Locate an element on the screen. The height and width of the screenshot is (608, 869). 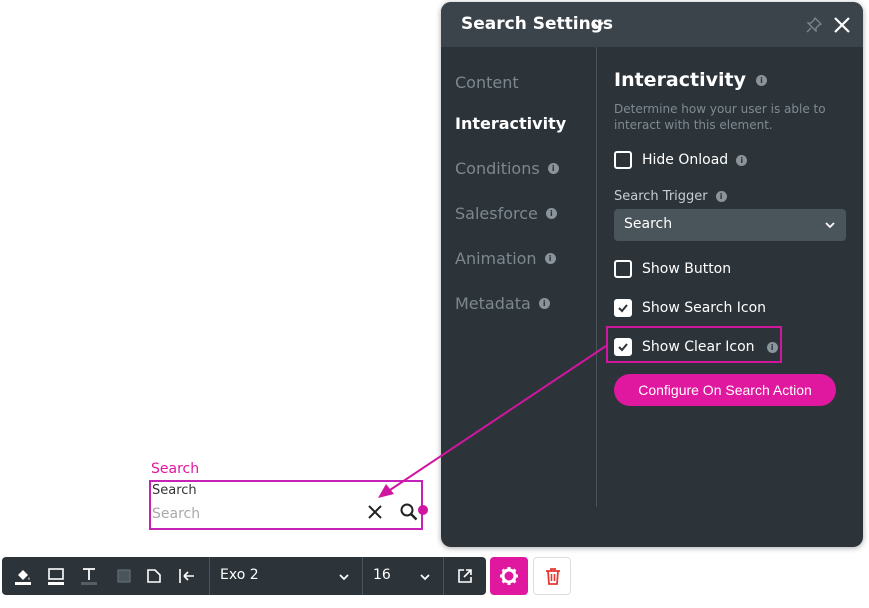
section-title-text: Interactivity is located at coordinates (680, 80).